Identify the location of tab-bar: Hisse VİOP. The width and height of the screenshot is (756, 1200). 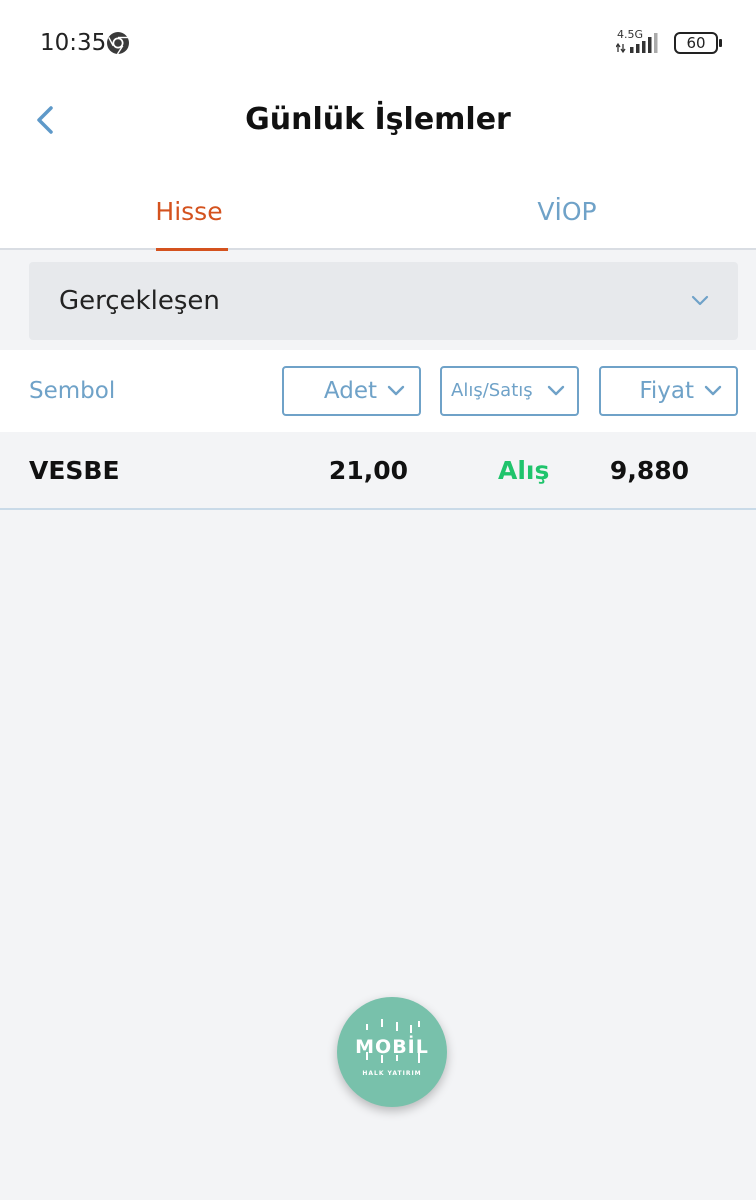
(378, 209).